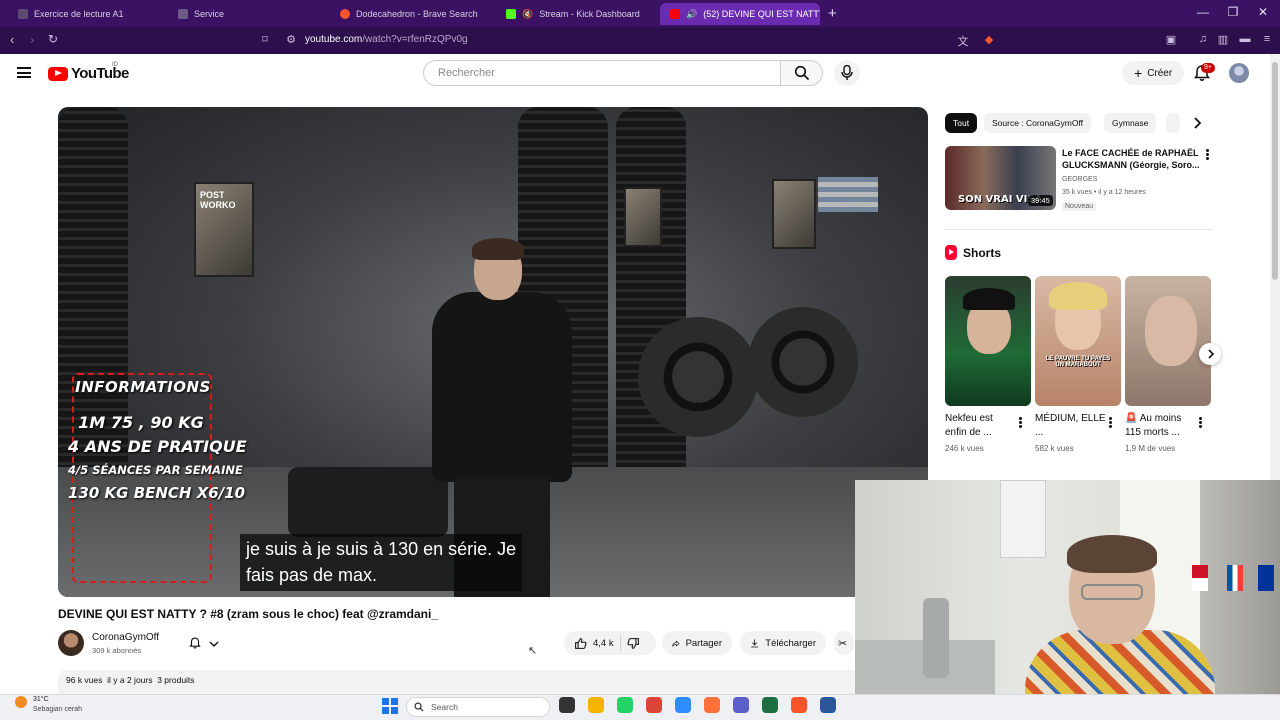  Describe the element at coordinates (265, 40) in the screenshot. I see `bookmark-icon: ⌑` at that location.